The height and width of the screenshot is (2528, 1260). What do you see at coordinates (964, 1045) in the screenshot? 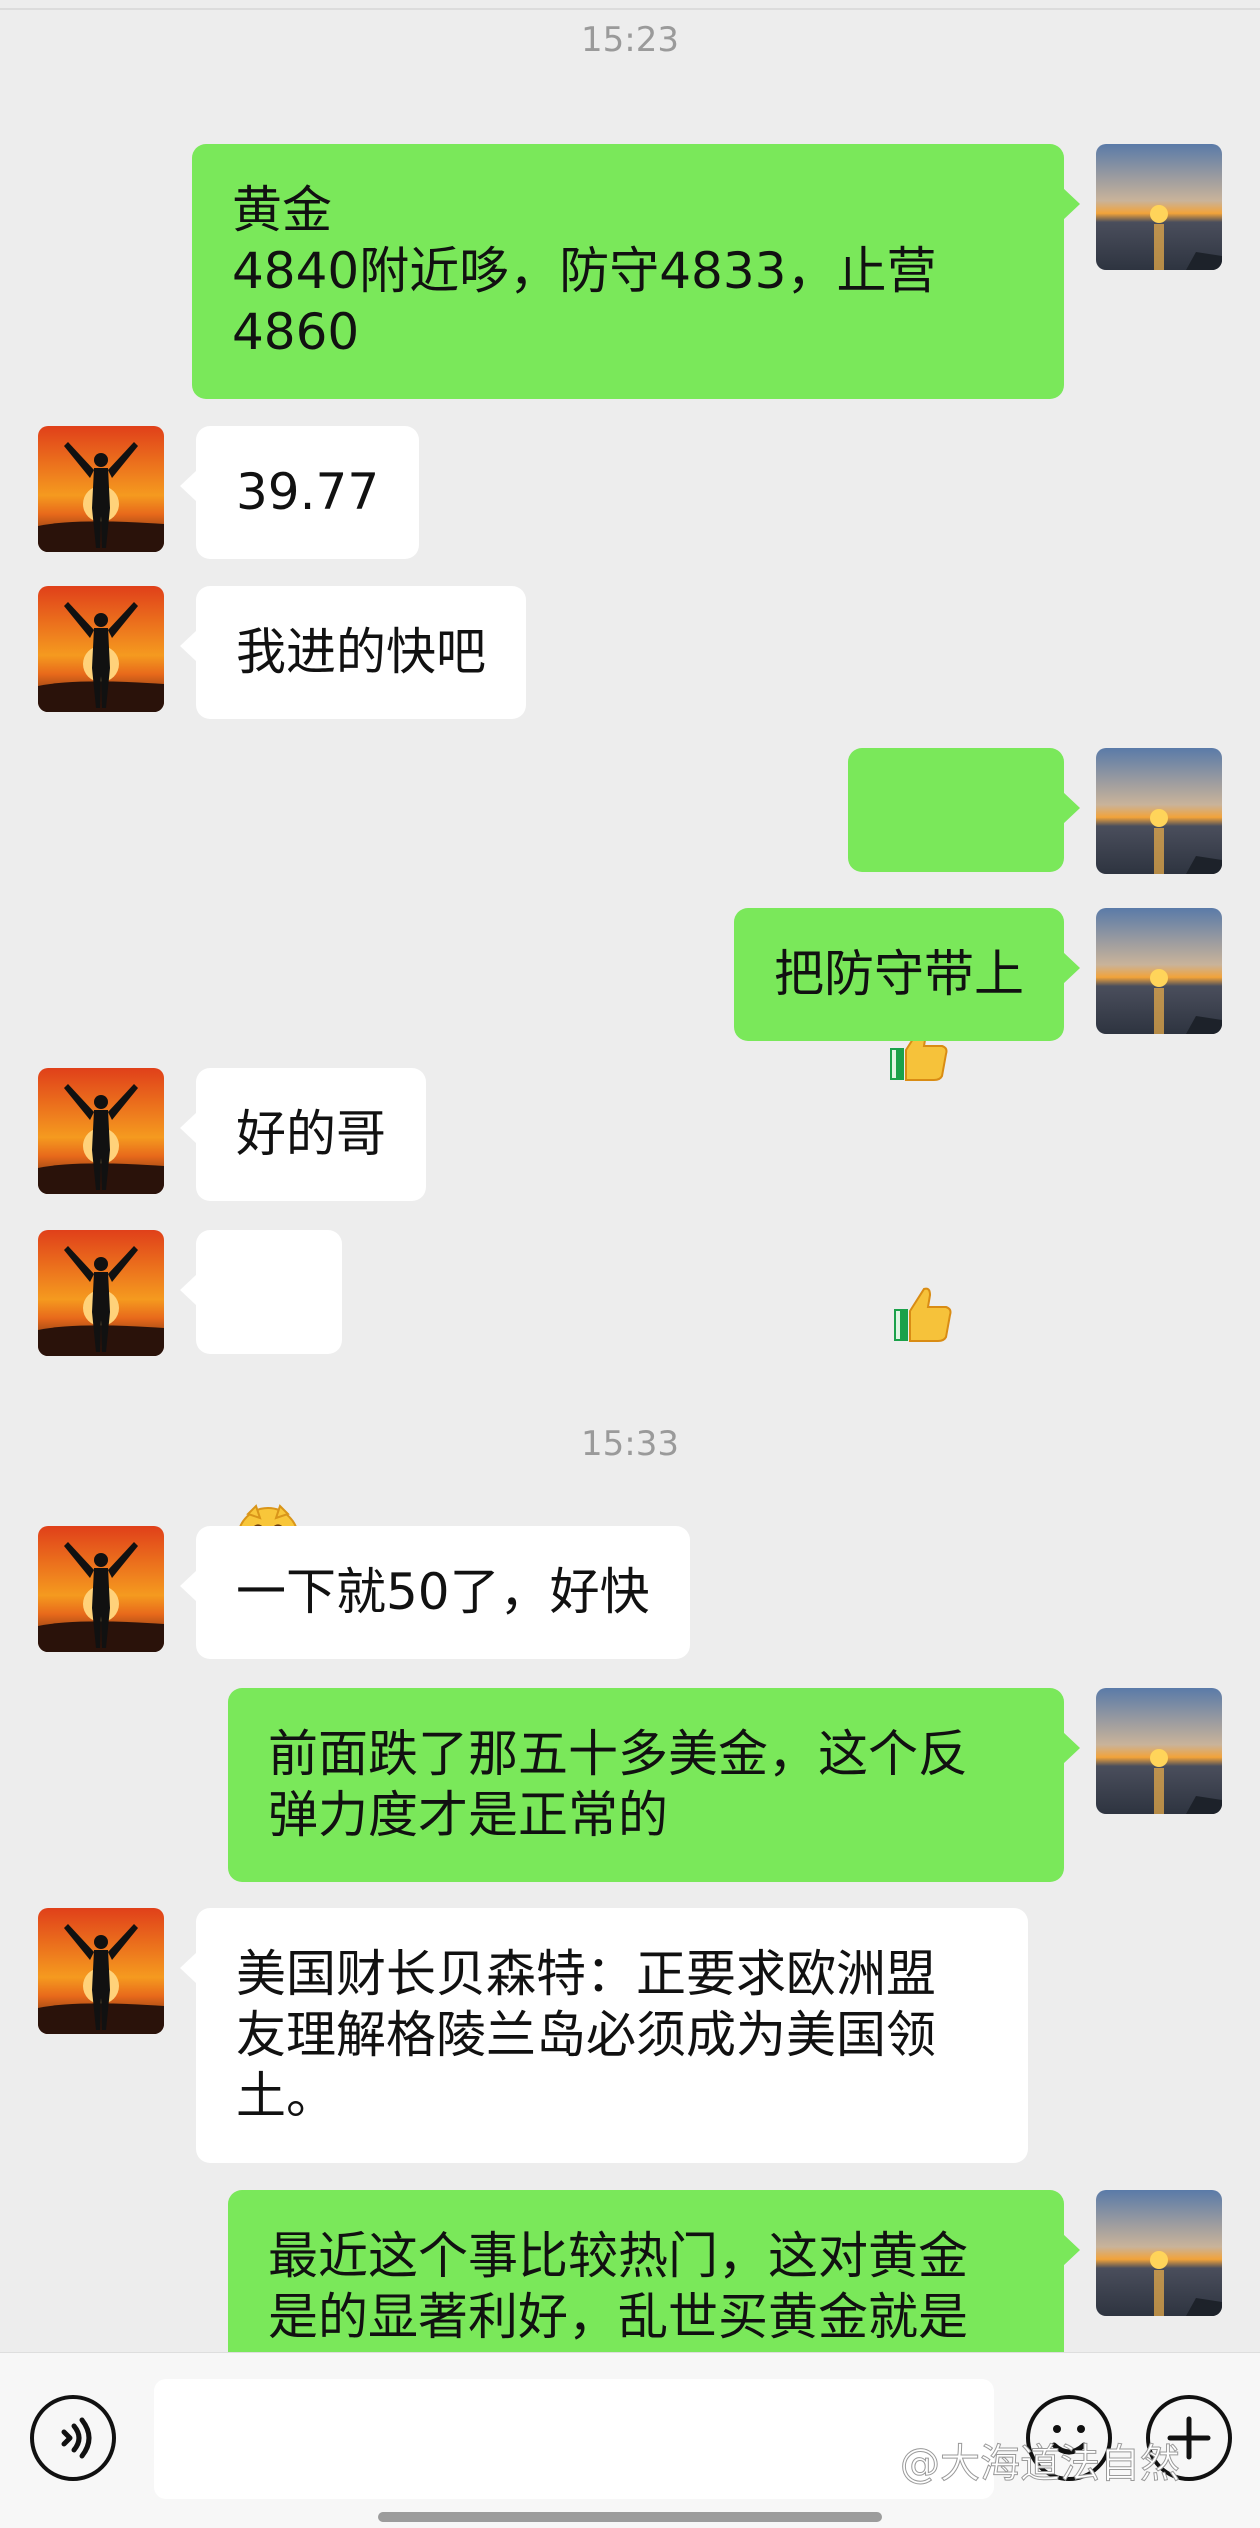
I see `message-bubble-outgoing` at bounding box center [964, 1045].